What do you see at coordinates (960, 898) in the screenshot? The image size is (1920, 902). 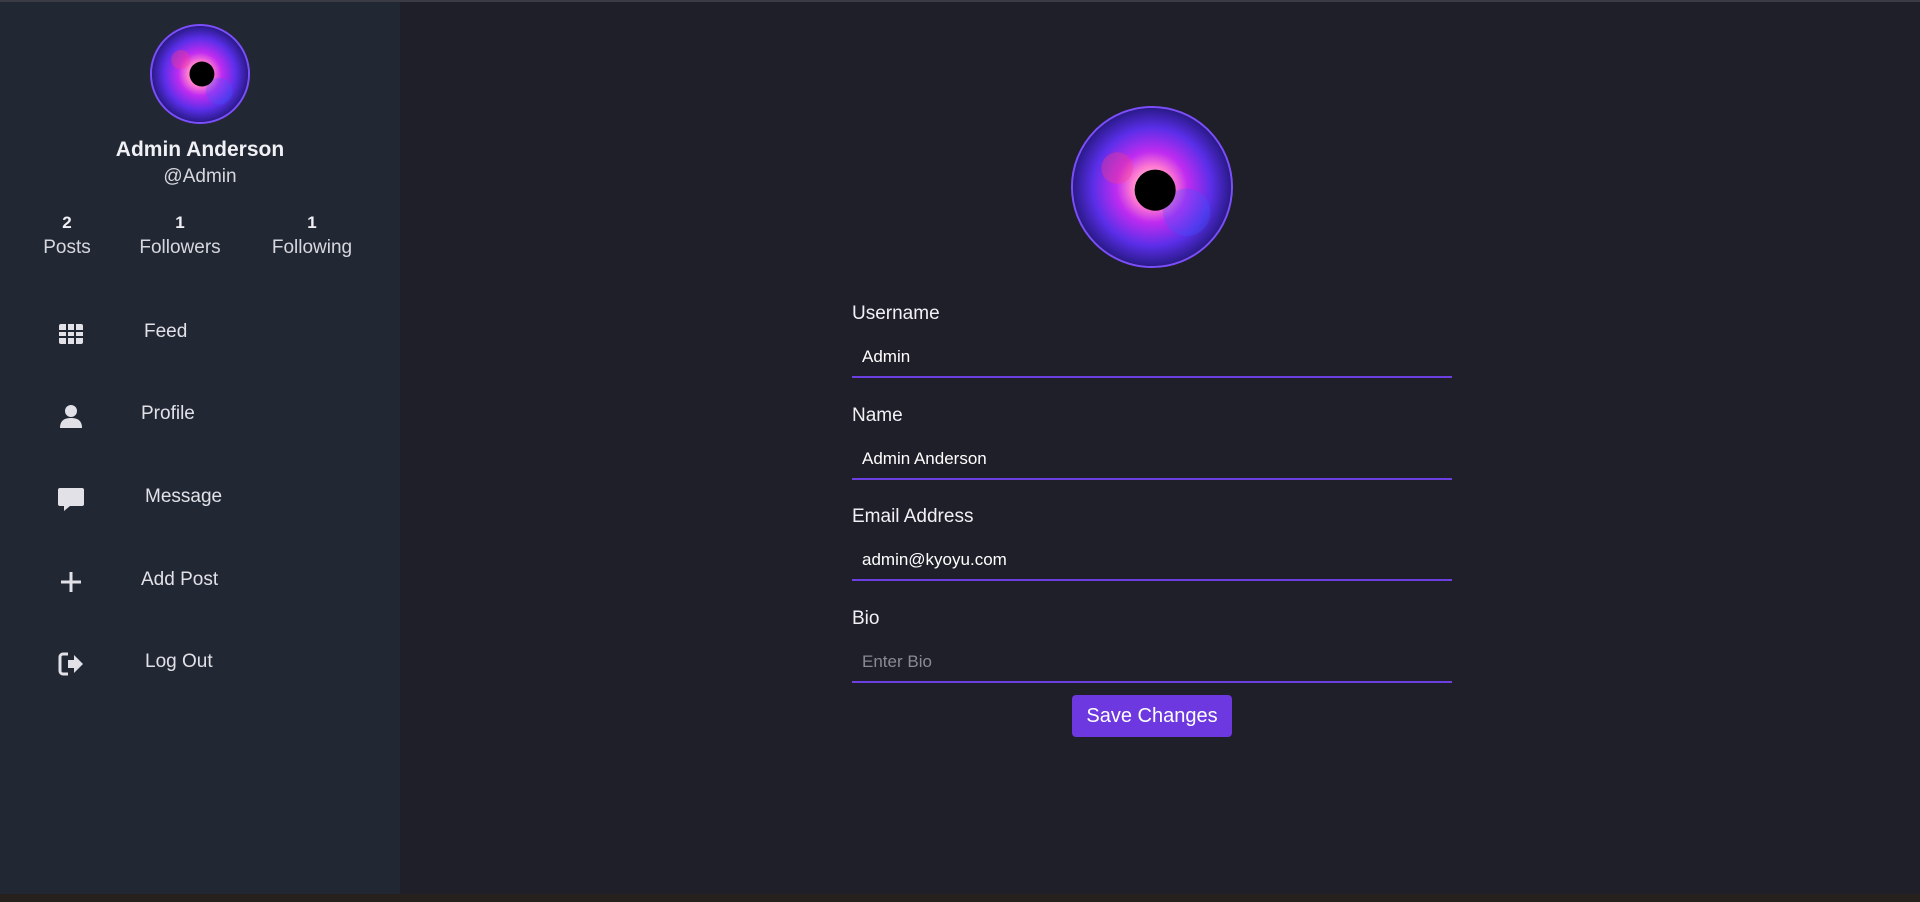 I see `bottom-bar` at bounding box center [960, 898].